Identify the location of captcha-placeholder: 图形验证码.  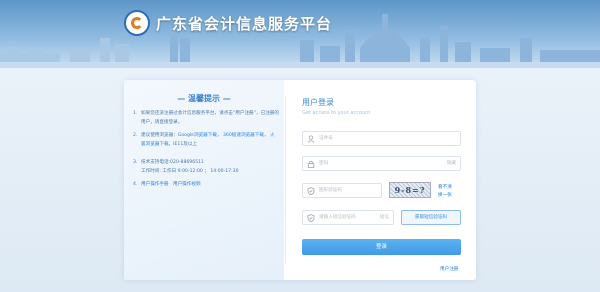
(330, 190).